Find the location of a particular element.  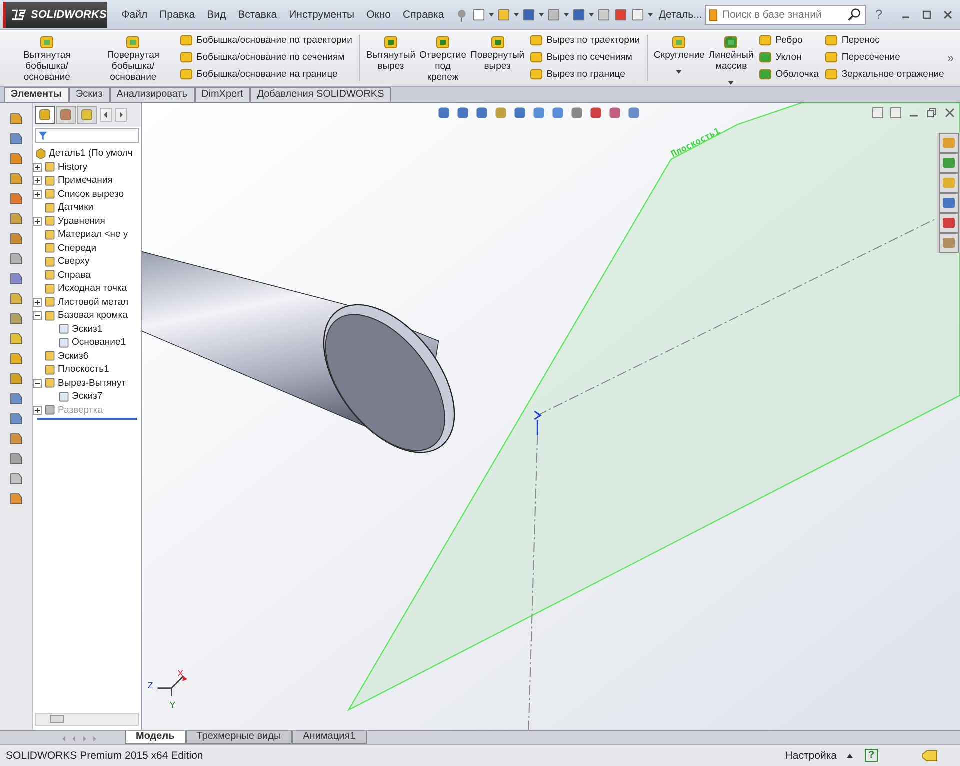

tree-item: Эскиз7 is located at coordinates (87, 396).